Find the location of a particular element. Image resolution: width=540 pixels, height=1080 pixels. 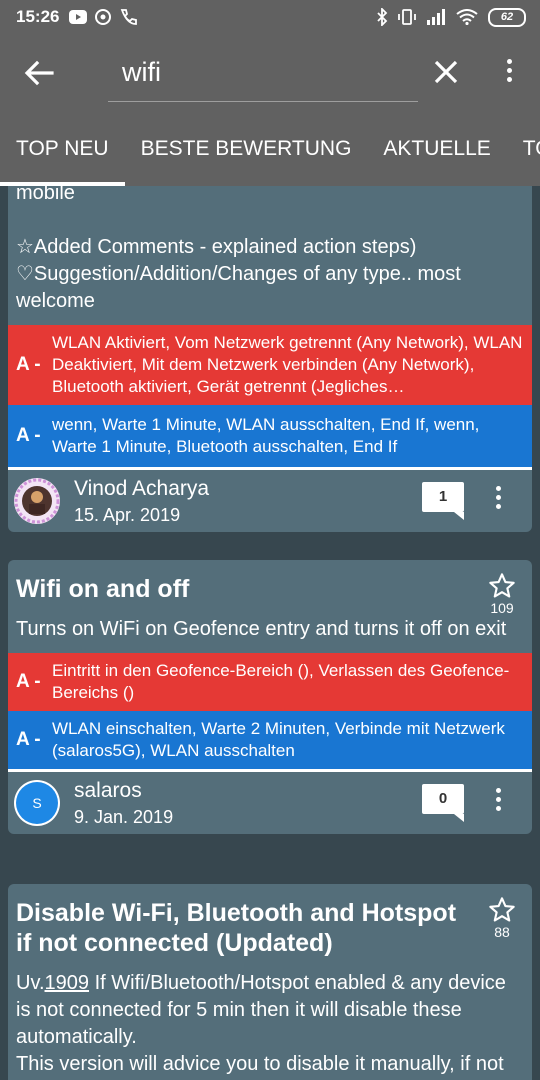

avatar-letter: S is located at coordinates (37, 803).